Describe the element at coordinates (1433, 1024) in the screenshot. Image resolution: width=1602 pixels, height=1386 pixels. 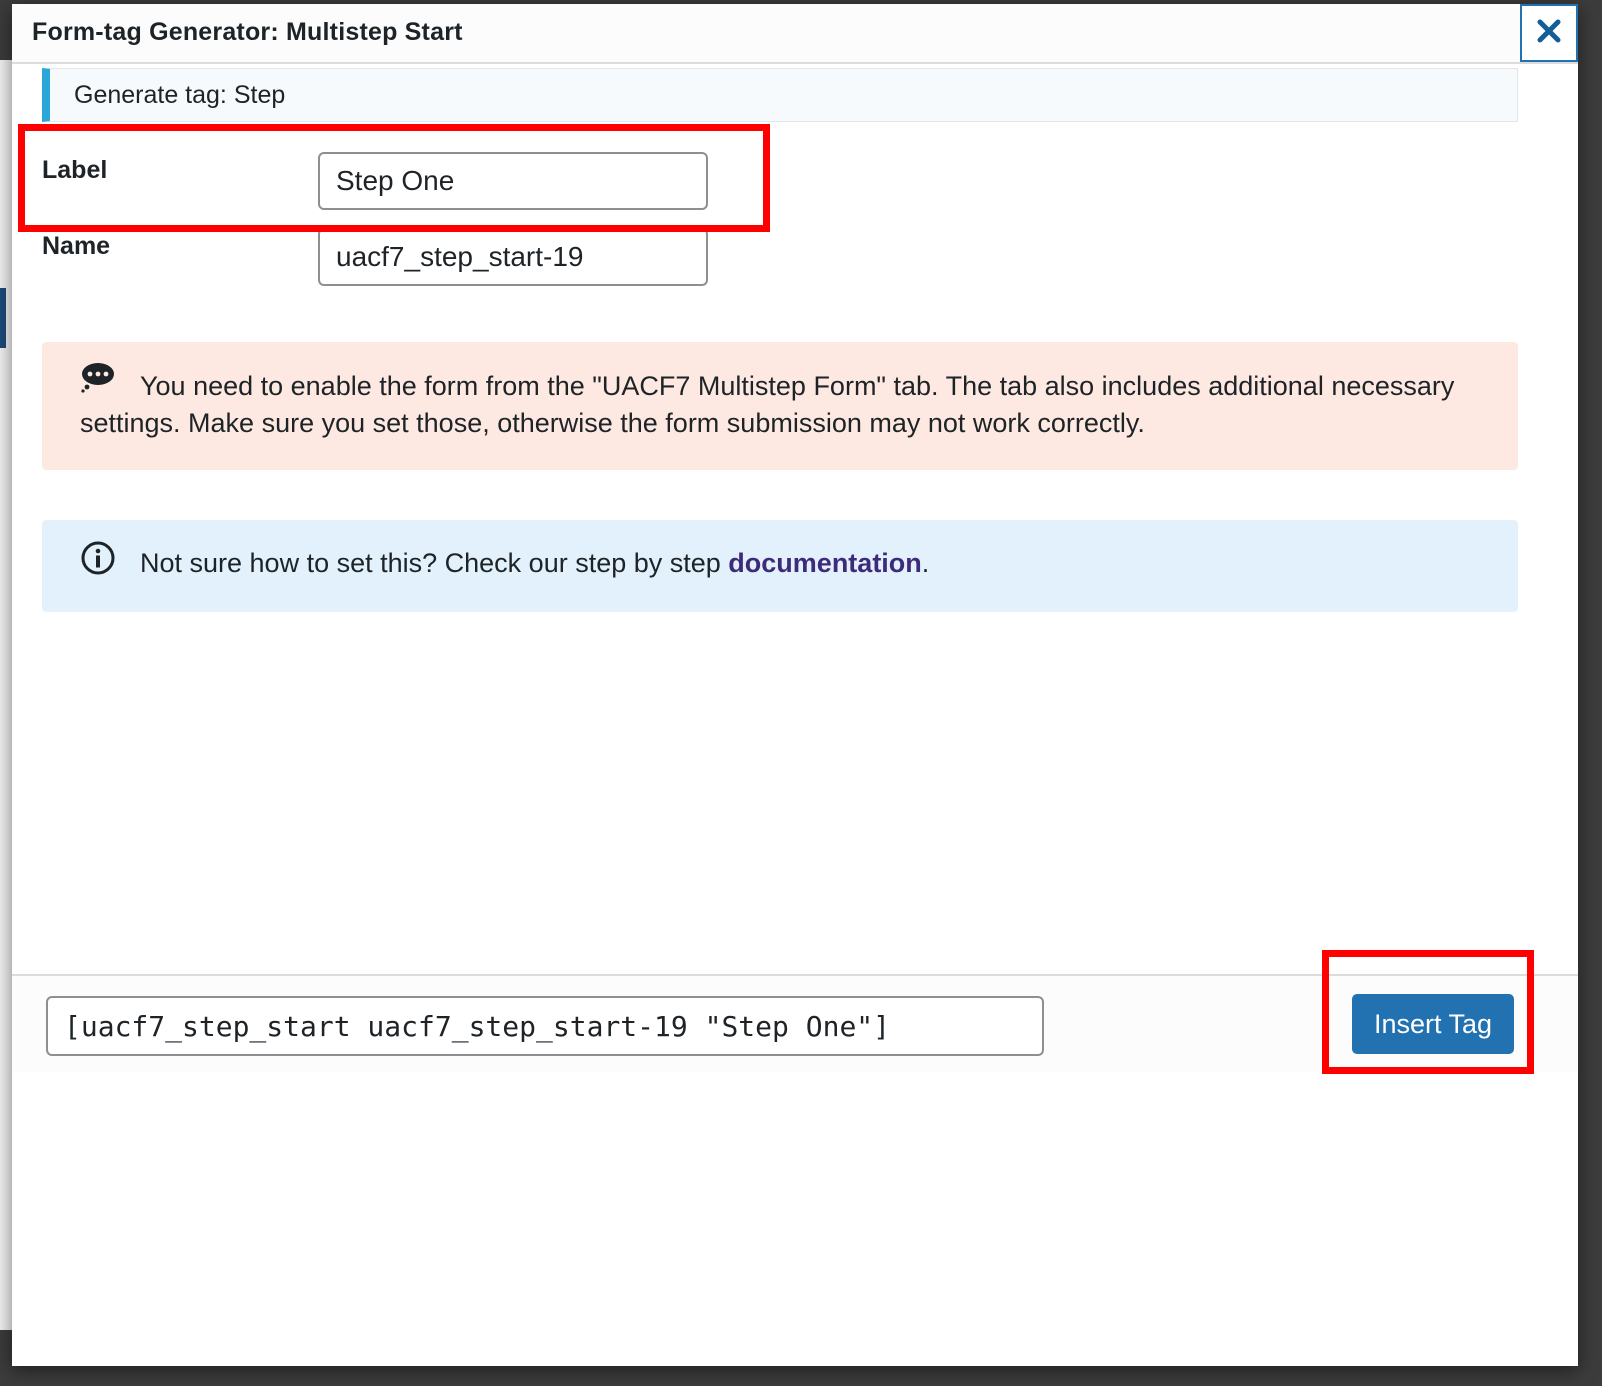
I see `insert-tag-button: Insert Tag` at that location.